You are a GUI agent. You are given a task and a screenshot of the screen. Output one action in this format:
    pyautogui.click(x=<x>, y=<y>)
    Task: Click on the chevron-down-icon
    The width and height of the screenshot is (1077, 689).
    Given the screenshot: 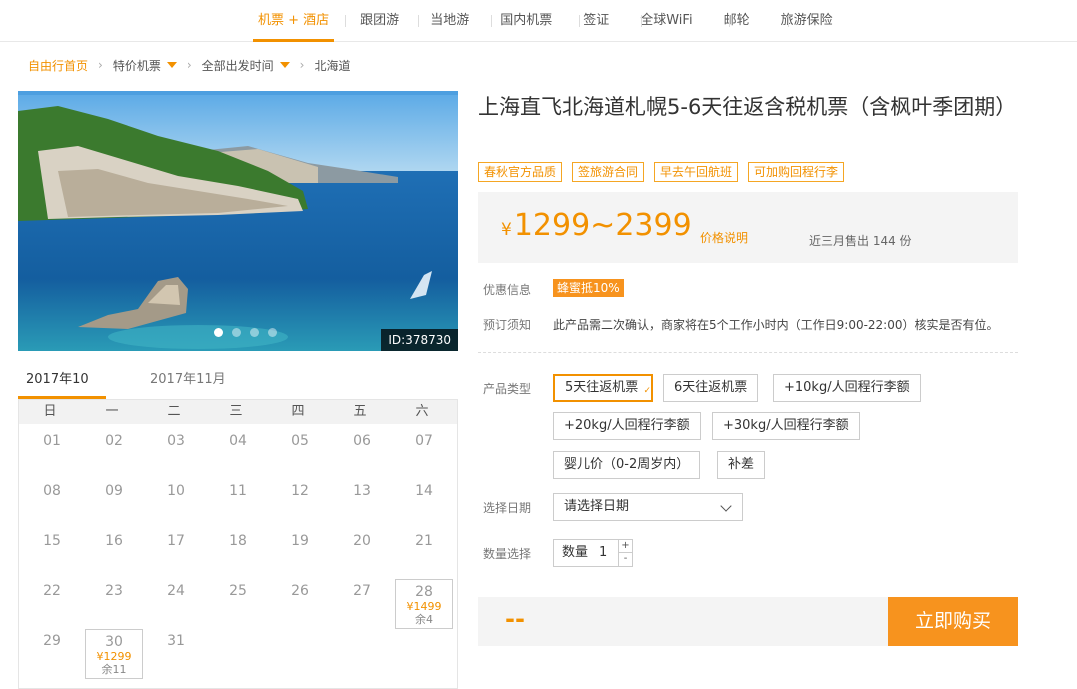 What is the action you would take?
    pyautogui.click(x=726, y=506)
    